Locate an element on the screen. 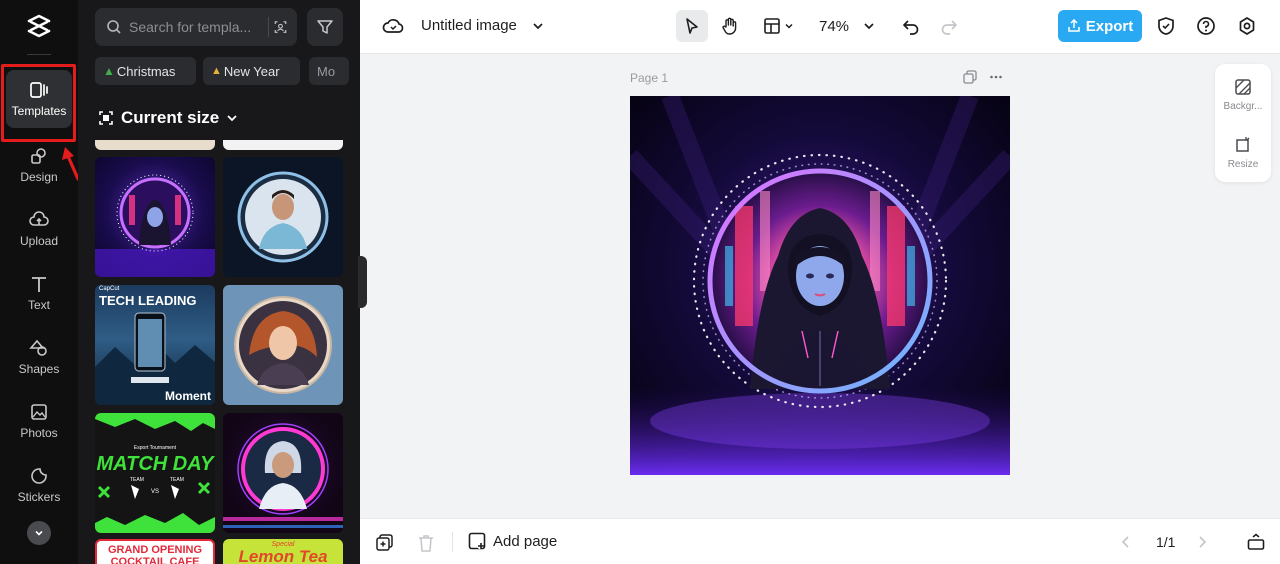  filter-button is located at coordinates (325, 27).